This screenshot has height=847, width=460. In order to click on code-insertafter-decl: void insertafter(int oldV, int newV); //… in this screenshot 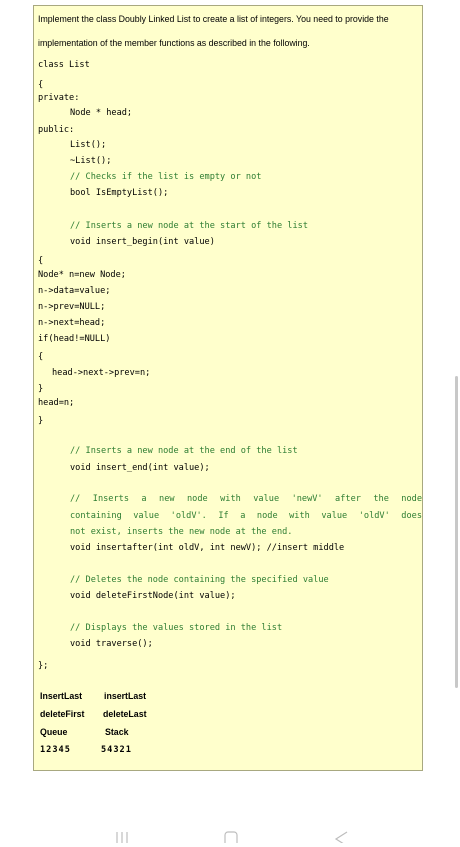, I will do `click(207, 548)`.